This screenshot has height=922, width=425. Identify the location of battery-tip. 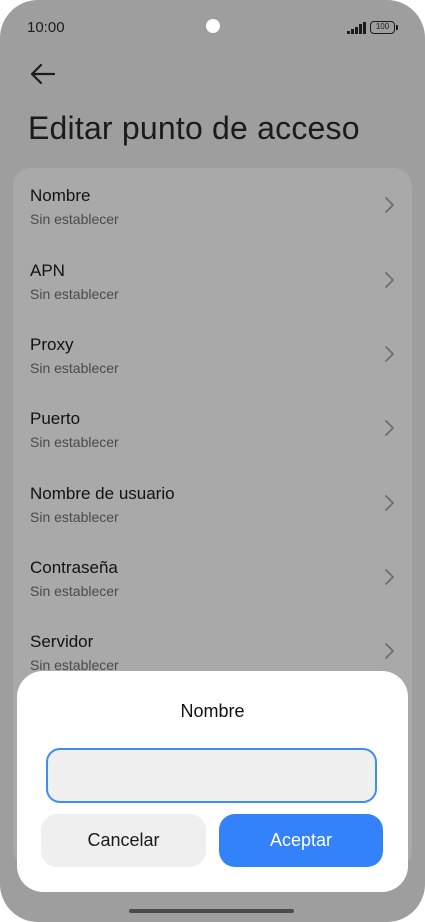
(397, 27).